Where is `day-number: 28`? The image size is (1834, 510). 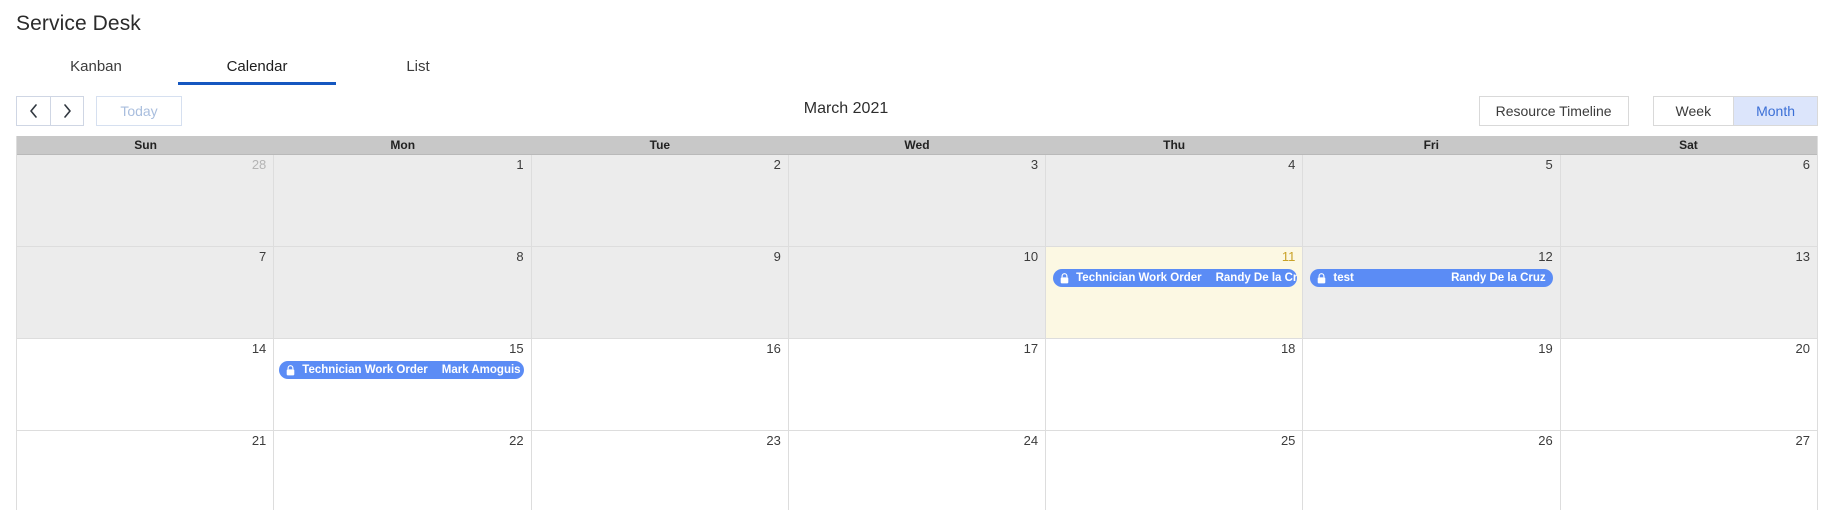 day-number: 28 is located at coordinates (259, 164).